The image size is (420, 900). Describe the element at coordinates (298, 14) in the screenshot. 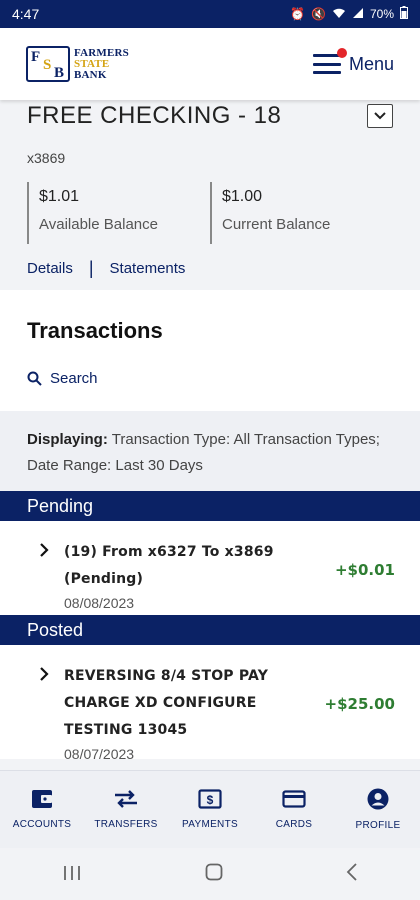

I see `alarm-icon: ⏰` at that location.